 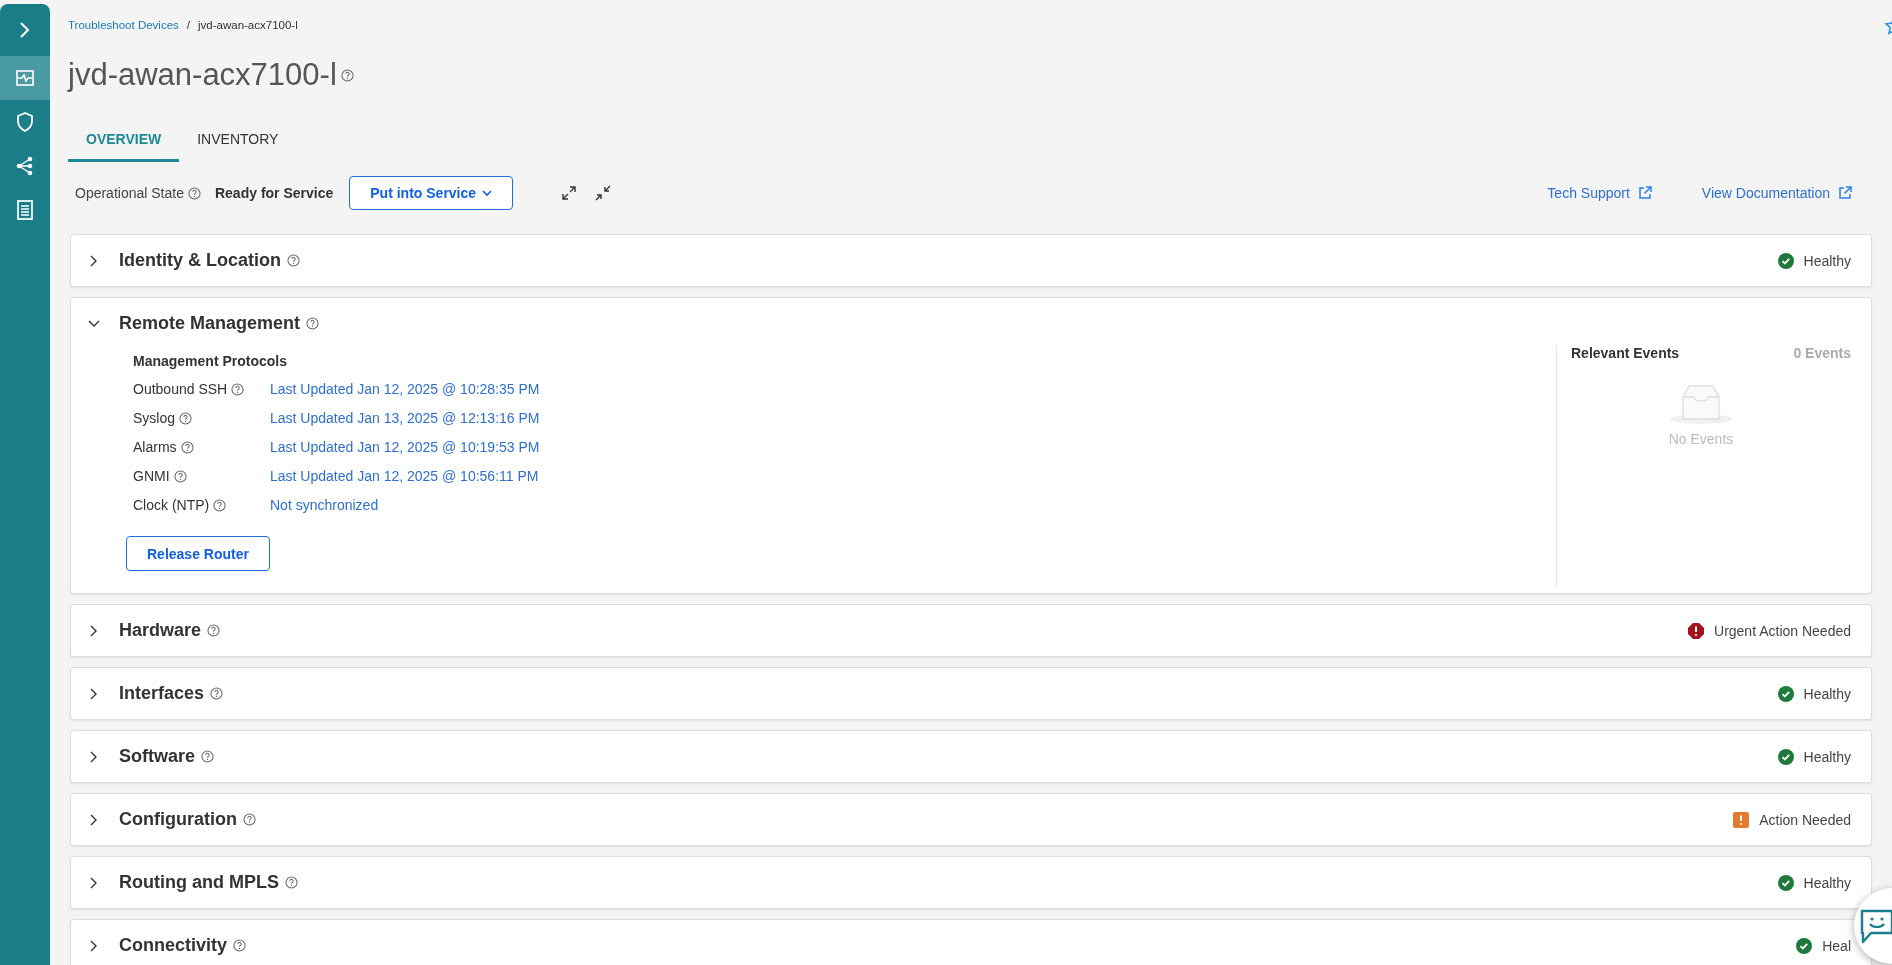 I want to click on urgent-alert-icon, so click(x=1696, y=630).